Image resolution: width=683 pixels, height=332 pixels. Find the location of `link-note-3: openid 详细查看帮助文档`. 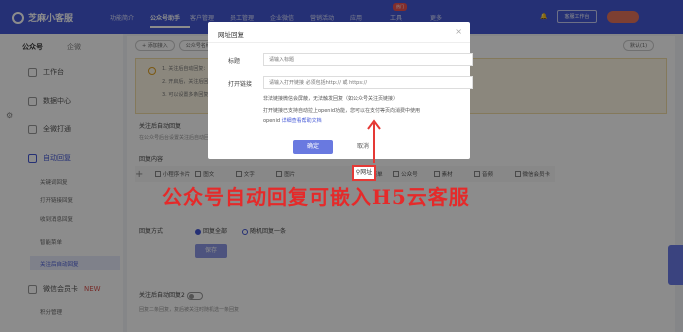

link-note-3: openid 详细查看帮助文档 is located at coordinates (292, 120).